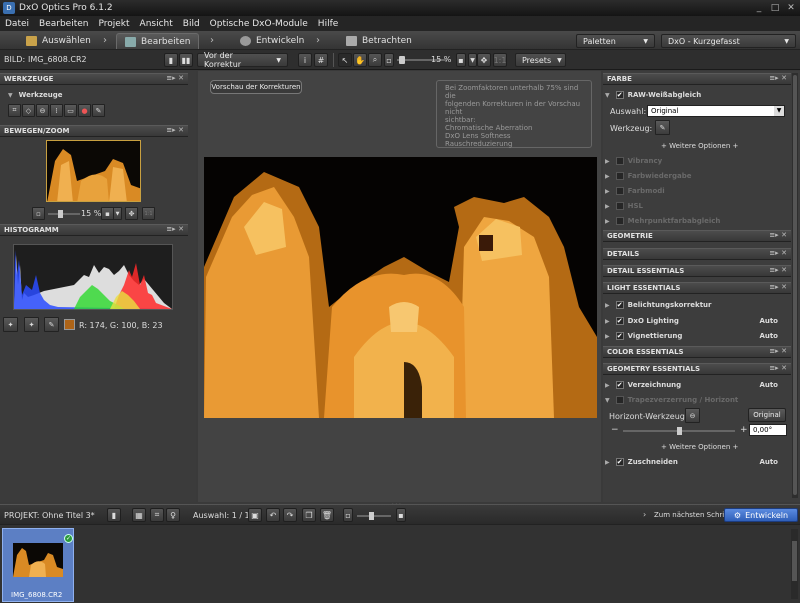 This screenshot has height=603, width=800. I want to click on menu-datei: Datei, so click(17, 24).